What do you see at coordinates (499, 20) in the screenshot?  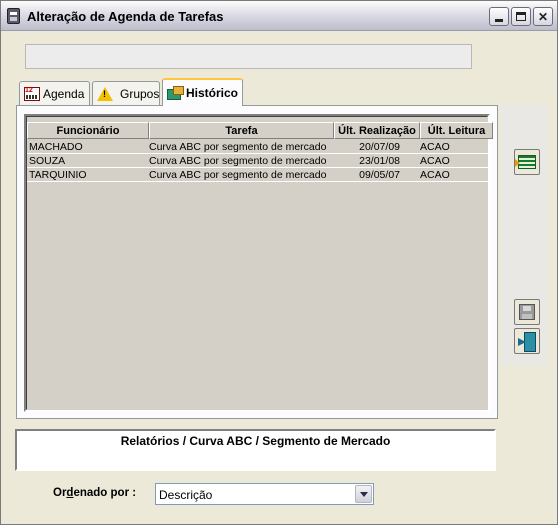 I see `minimize-icon` at bounding box center [499, 20].